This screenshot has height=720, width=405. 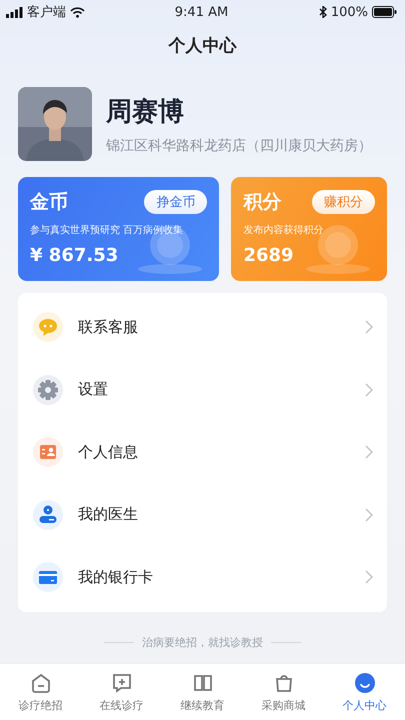 What do you see at coordinates (201, 12) in the screenshot?
I see `status-time: 9:41 AM` at bounding box center [201, 12].